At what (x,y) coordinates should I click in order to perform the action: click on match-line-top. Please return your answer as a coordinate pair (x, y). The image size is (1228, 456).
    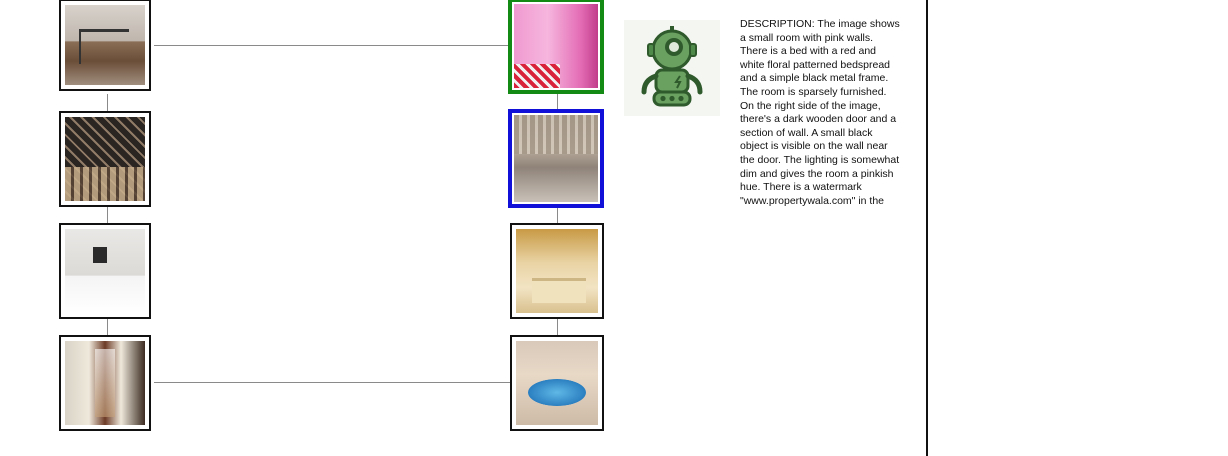
    Looking at the image, I should click on (332, 45).